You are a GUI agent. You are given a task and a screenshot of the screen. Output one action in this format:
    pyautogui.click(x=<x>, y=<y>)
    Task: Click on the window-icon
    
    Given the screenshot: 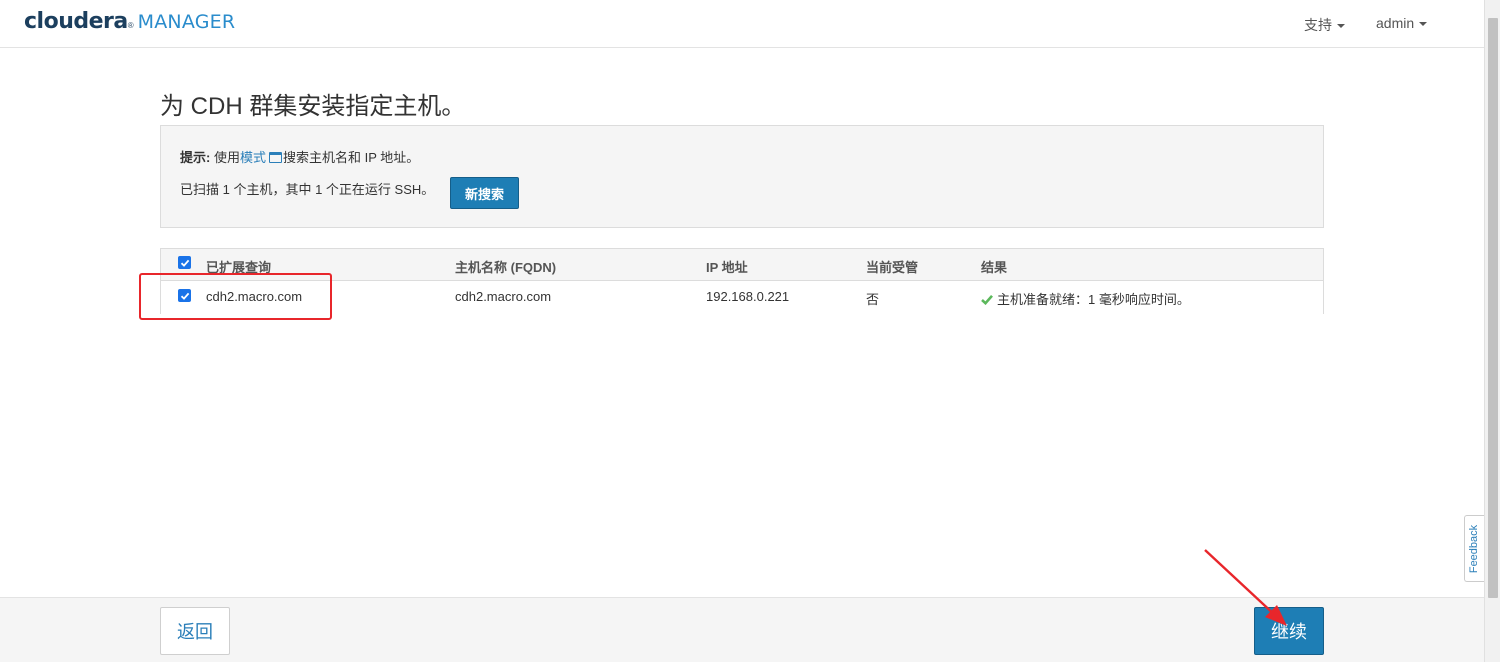 What is the action you would take?
    pyautogui.click(x=275, y=157)
    